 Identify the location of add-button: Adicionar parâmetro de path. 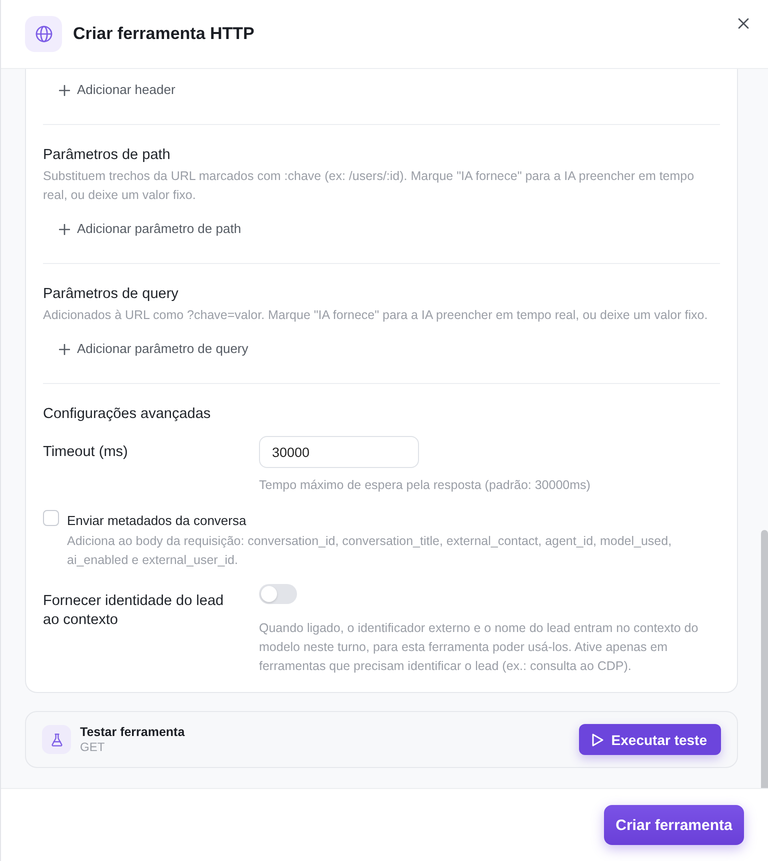
(150, 229).